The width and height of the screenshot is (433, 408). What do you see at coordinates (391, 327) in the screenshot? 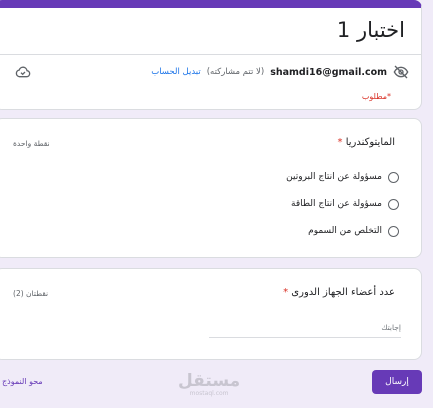
I see `answer-placeholder: إجابتك` at bounding box center [391, 327].